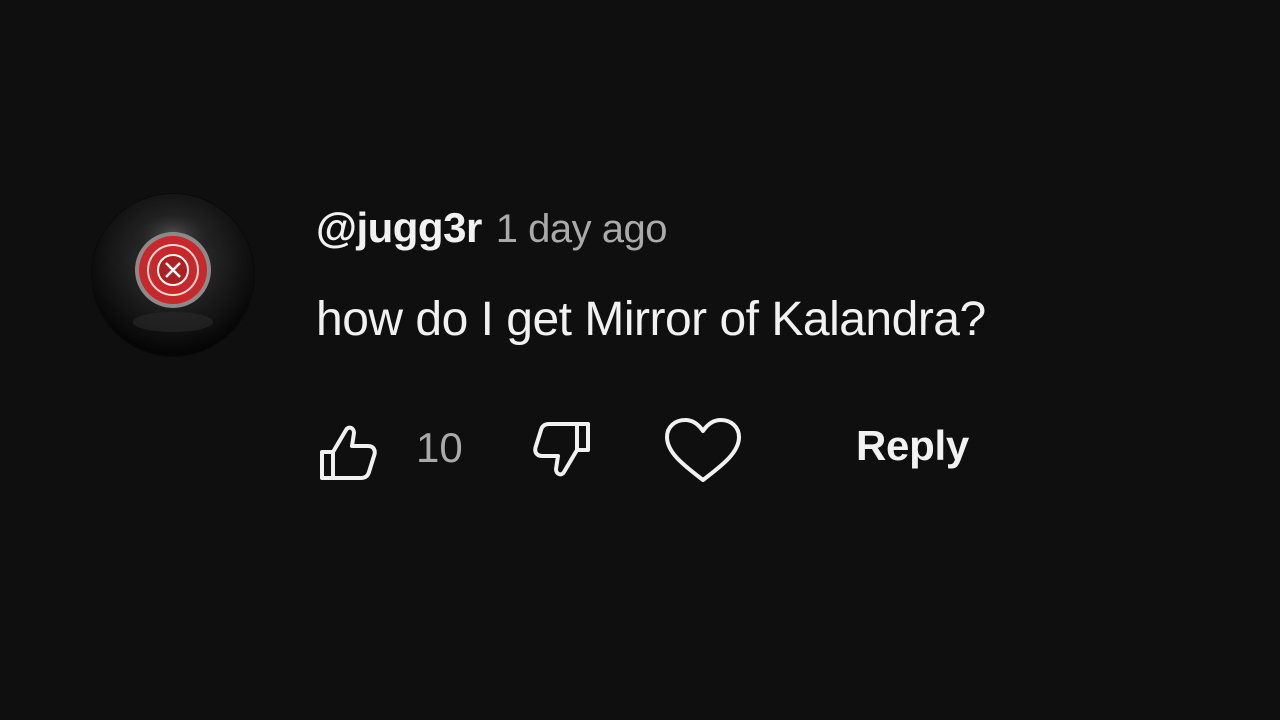  What do you see at coordinates (562, 451) in the screenshot?
I see `thumbs-down-icon` at bounding box center [562, 451].